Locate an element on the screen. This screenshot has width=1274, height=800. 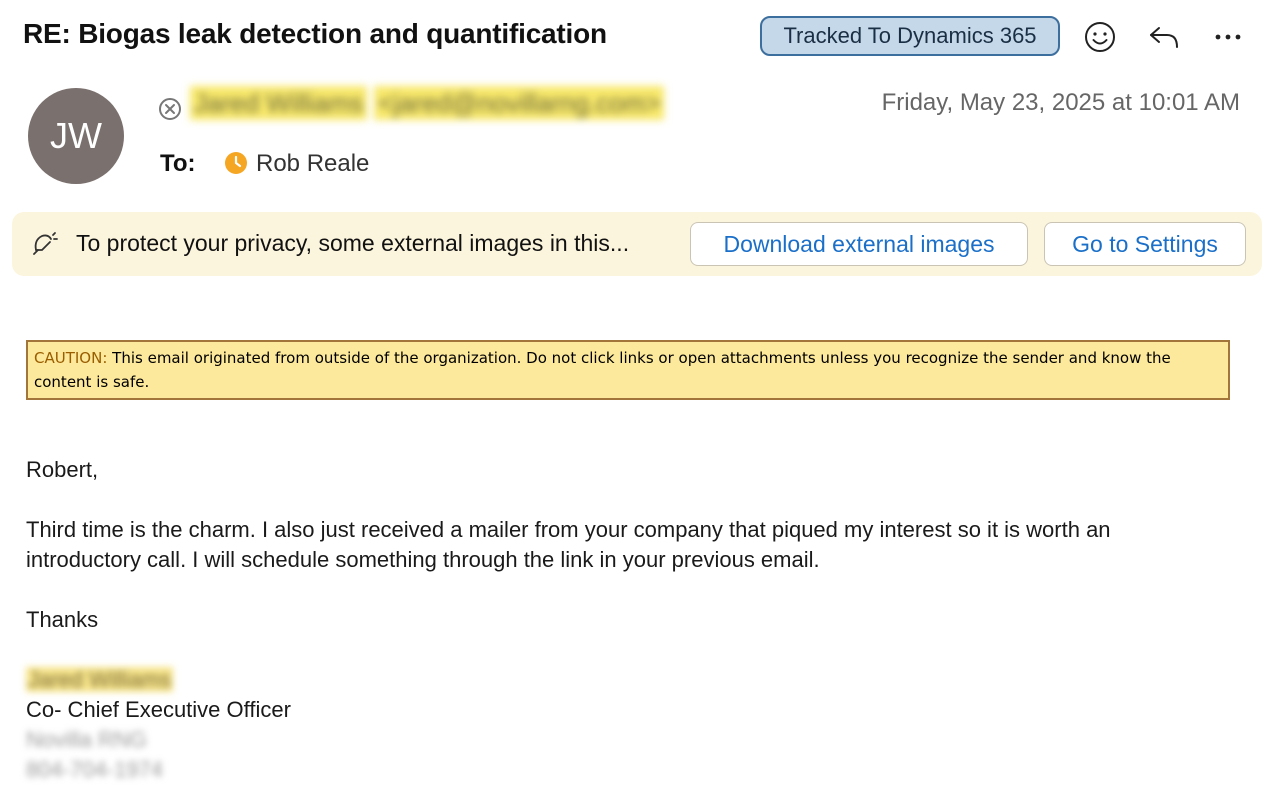
tracked-dynamics-badge: Tracked To Dynamics 365 is located at coordinates (910, 36).